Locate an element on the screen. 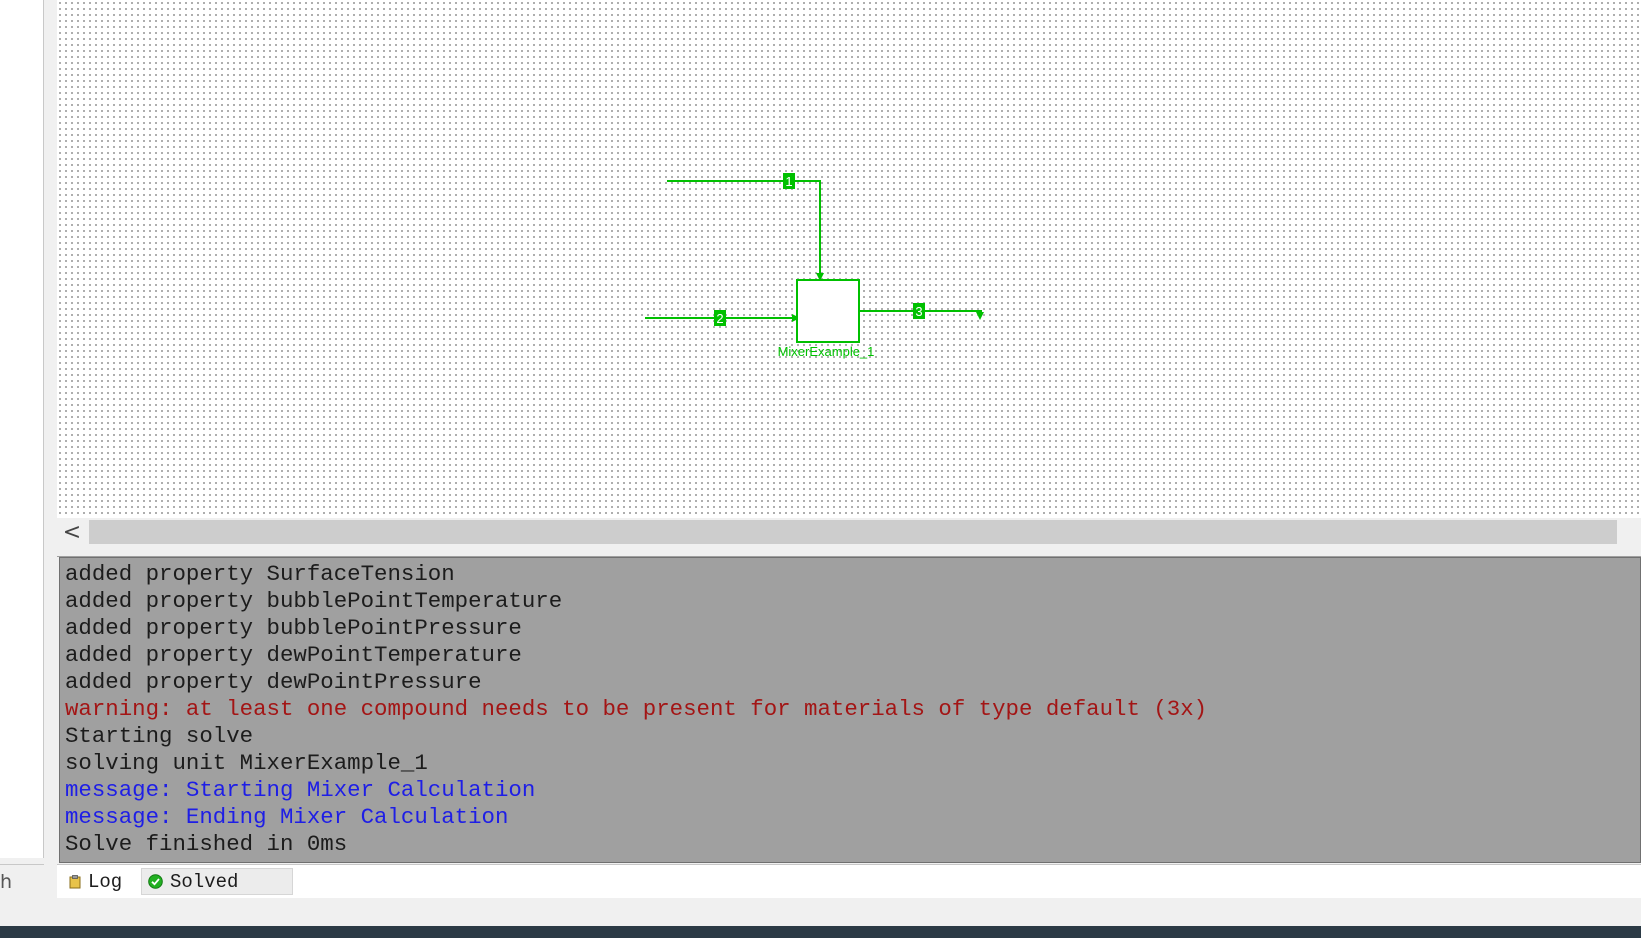  log-line: added property bubblePointTemperature is located at coordinates (314, 601).